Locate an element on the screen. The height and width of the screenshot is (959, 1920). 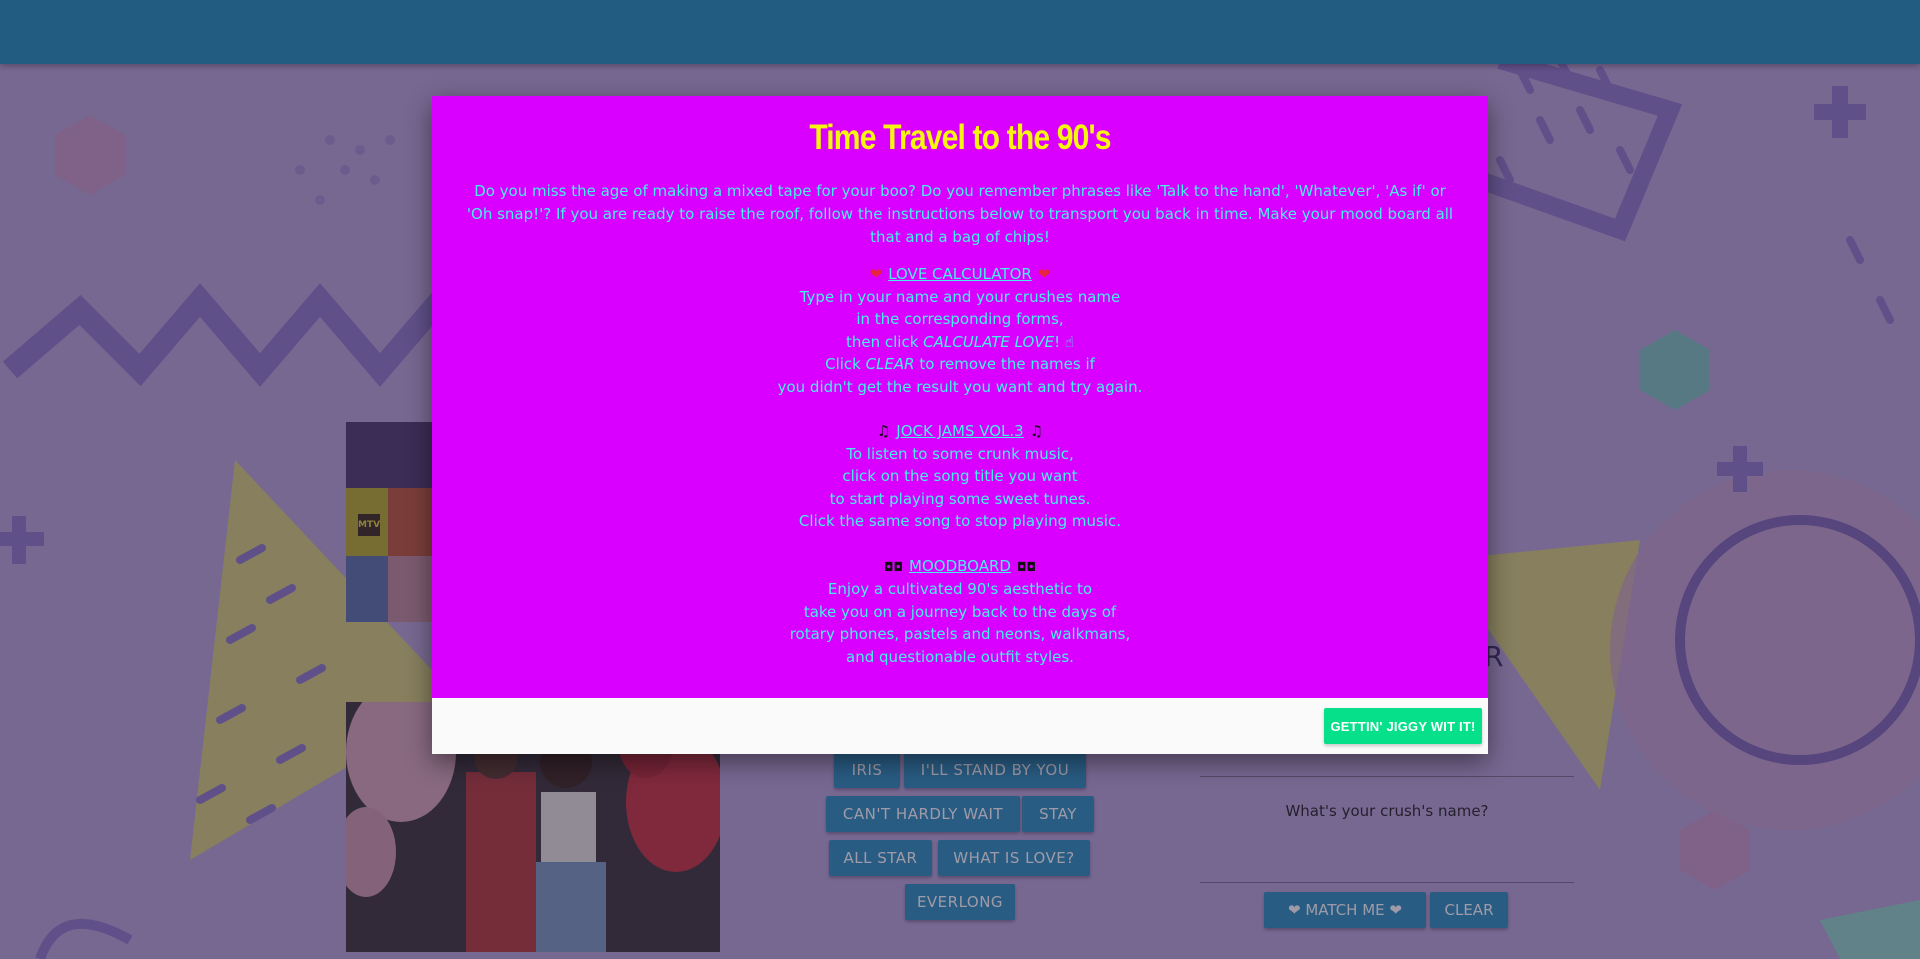
calculate-love-text: CALCULATE LOVE is located at coordinates (989, 341).